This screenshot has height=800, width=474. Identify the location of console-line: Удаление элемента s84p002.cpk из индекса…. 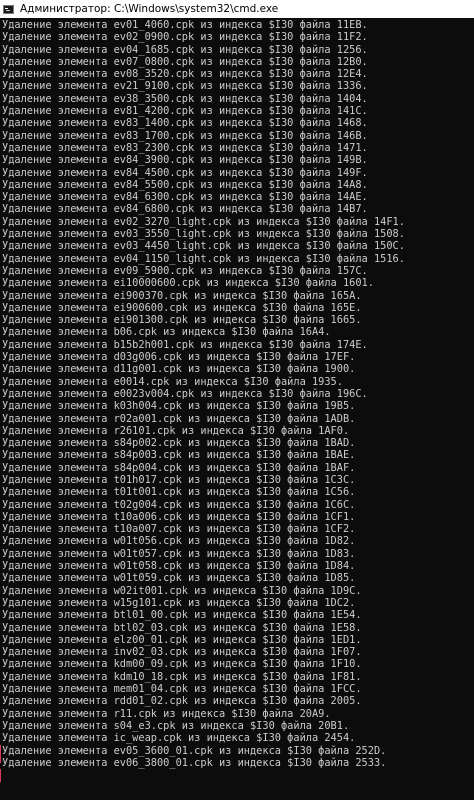
(179, 443).